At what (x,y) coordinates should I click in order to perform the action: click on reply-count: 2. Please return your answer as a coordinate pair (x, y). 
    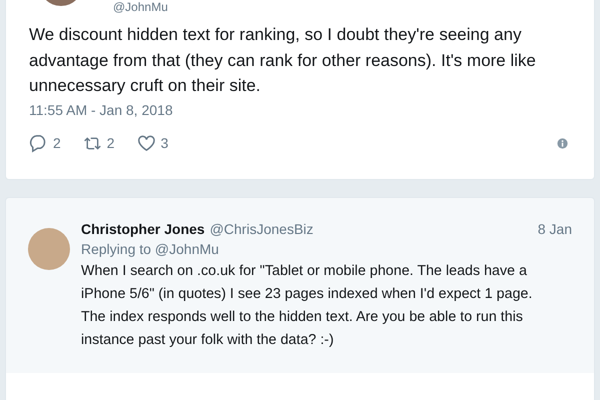
    Looking at the image, I should click on (57, 143).